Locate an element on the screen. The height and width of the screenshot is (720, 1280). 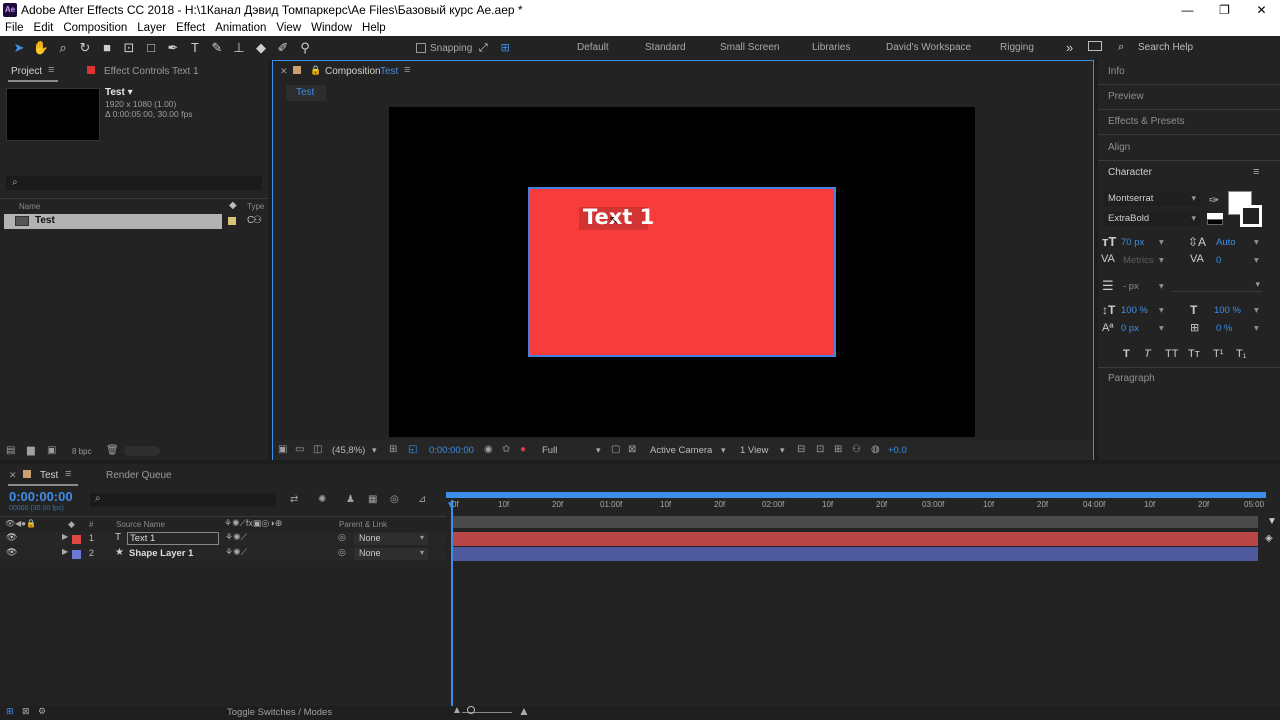
comp-button-icon: ◈ is located at coordinates (1269, 538).